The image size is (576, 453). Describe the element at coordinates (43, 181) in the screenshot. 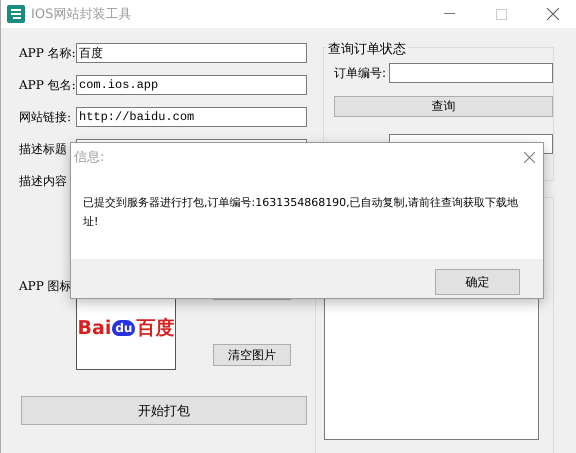

I see `field-label: 描述内容` at that location.